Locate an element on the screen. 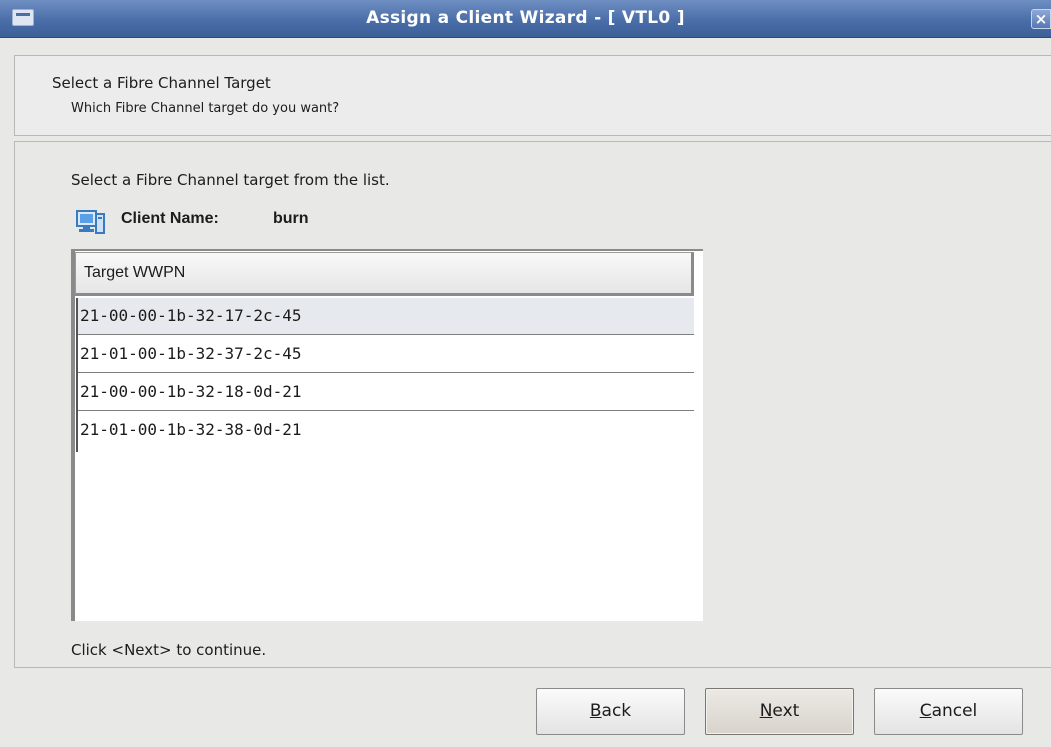  cancel-button: Cancel is located at coordinates (948, 711).